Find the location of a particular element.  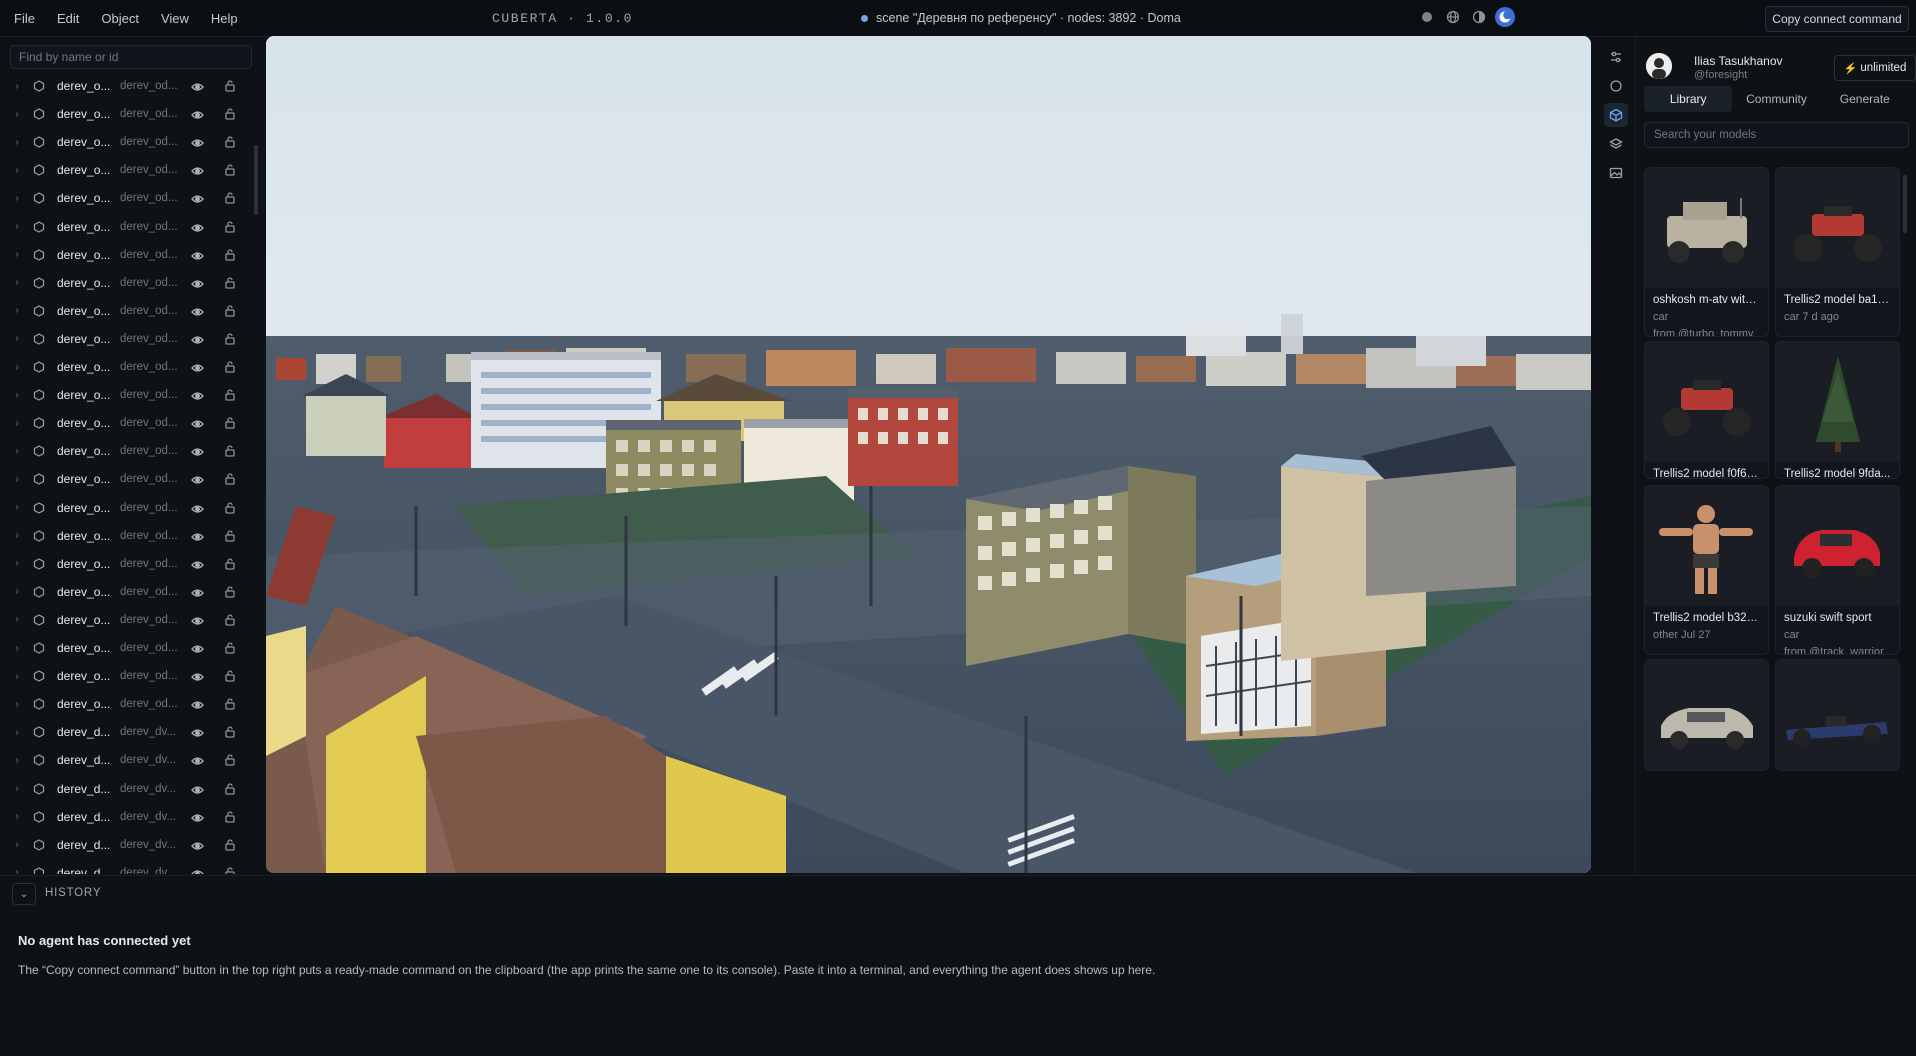

menu-view: View is located at coordinates (175, 18).